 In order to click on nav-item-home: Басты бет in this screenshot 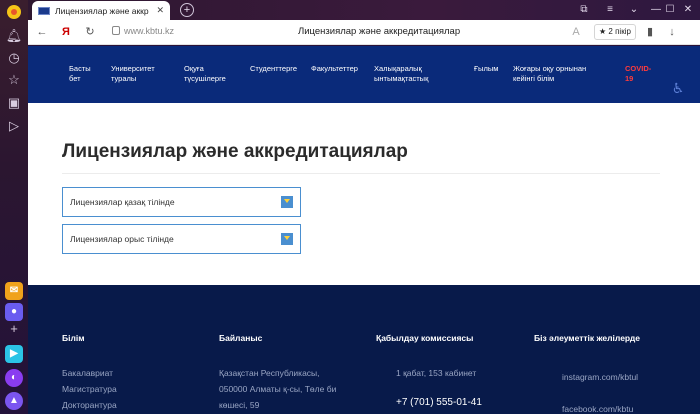, I will do `click(80, 74)`.